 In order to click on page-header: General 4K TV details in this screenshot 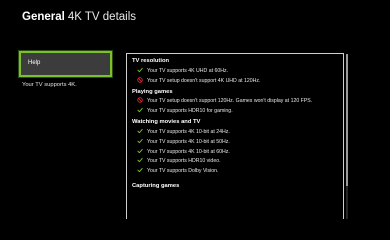, I will do `click(79, 17)`.